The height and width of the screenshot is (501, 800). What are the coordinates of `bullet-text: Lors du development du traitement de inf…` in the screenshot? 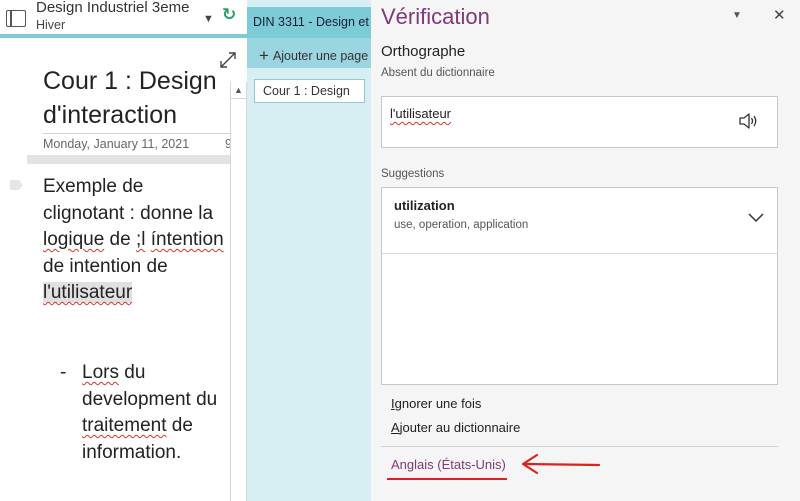 It's located at (156, 413).